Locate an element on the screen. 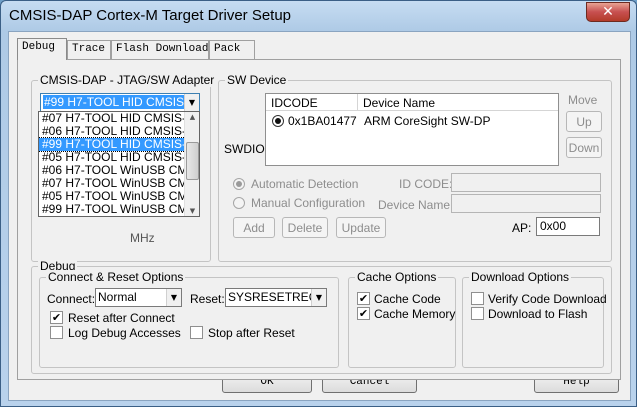 The image size is (637, 407). scroll-down-icon: ▼ is located at coordinates (192, 211).